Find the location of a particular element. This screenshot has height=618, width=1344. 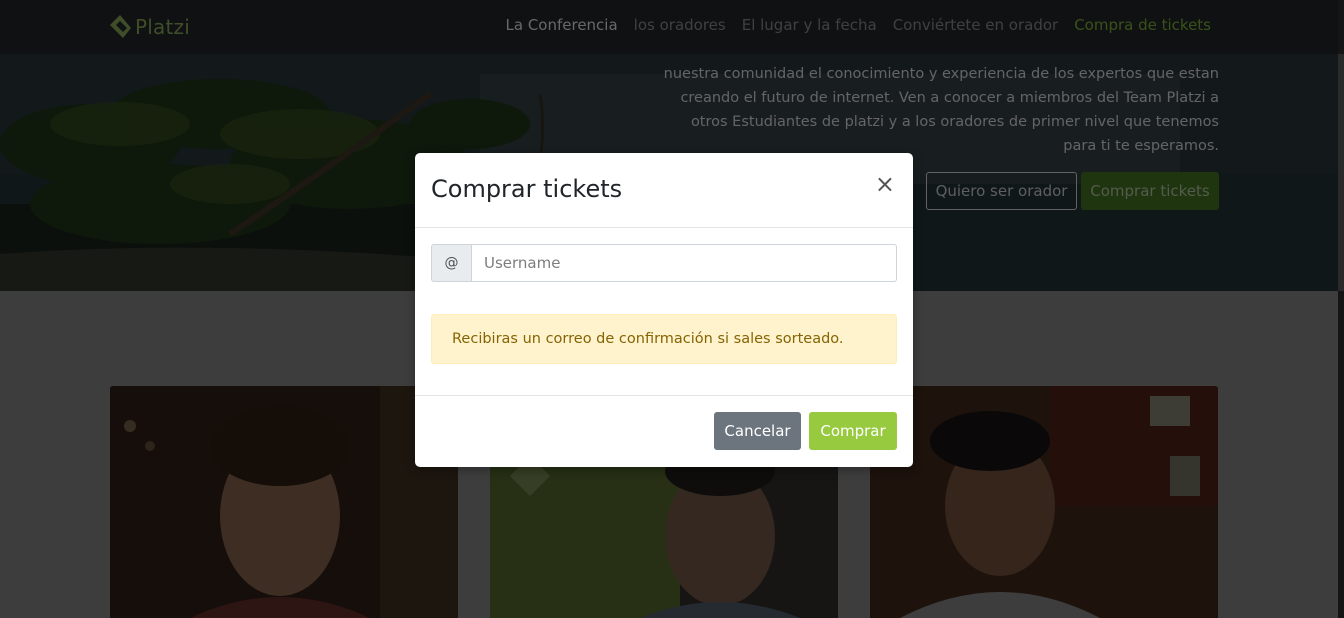

modal-title: Comprar tickets is located at coordinates (527, 189).